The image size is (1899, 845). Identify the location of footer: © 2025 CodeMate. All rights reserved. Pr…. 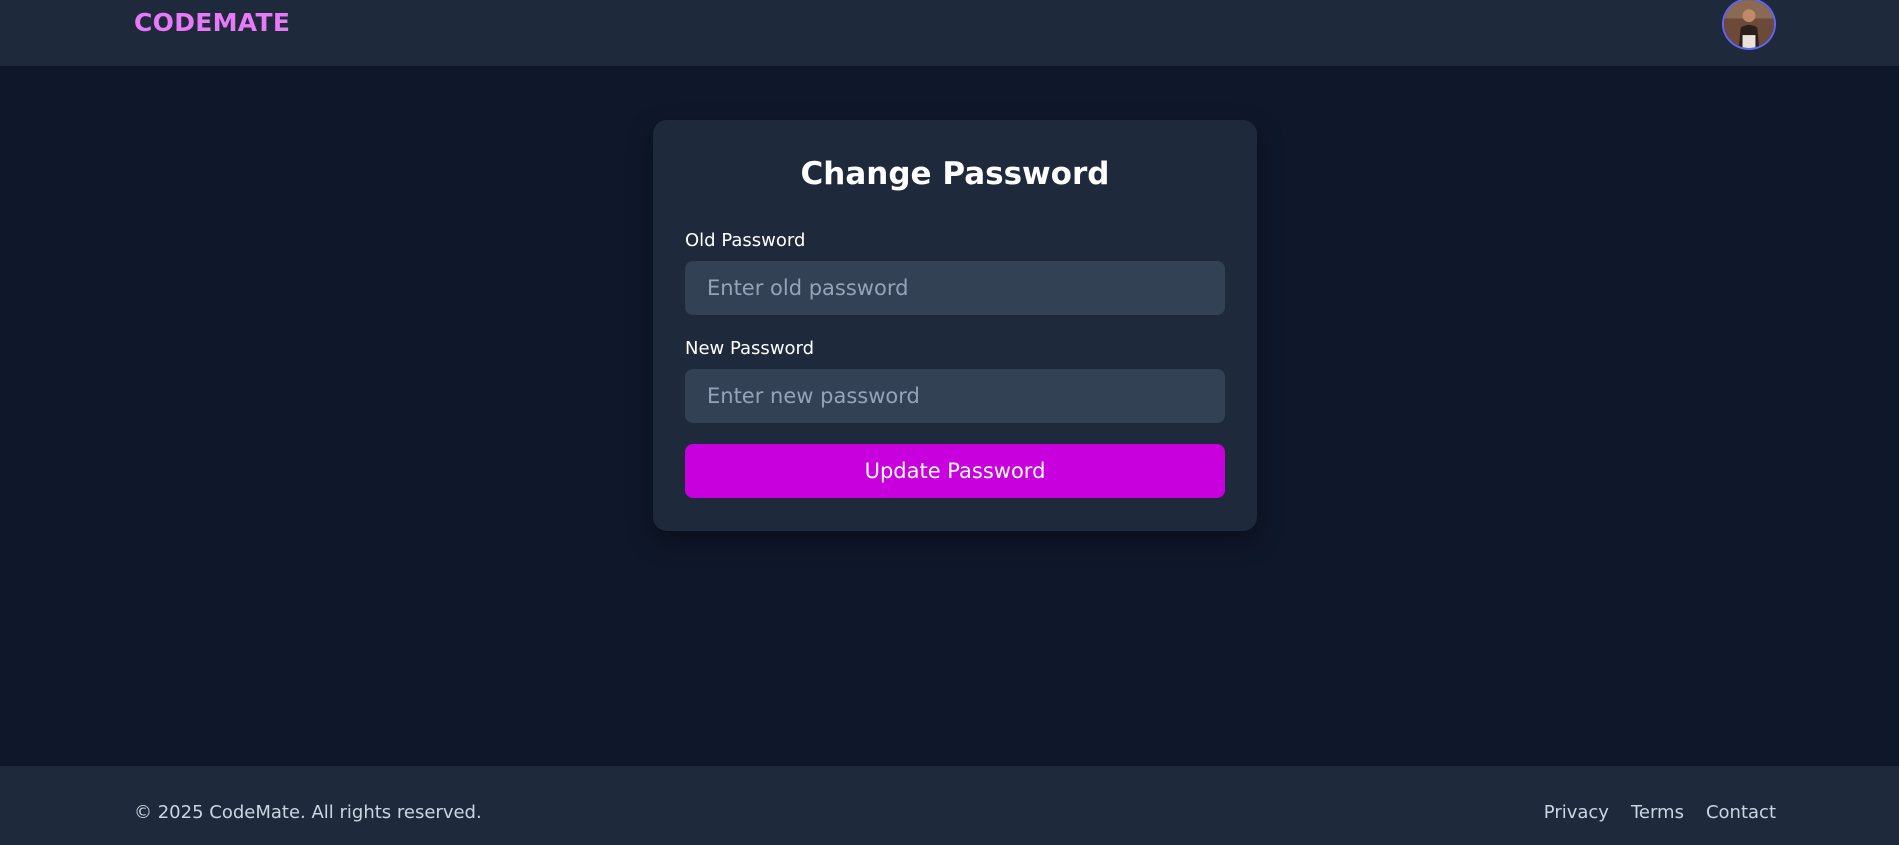
(949, 805).